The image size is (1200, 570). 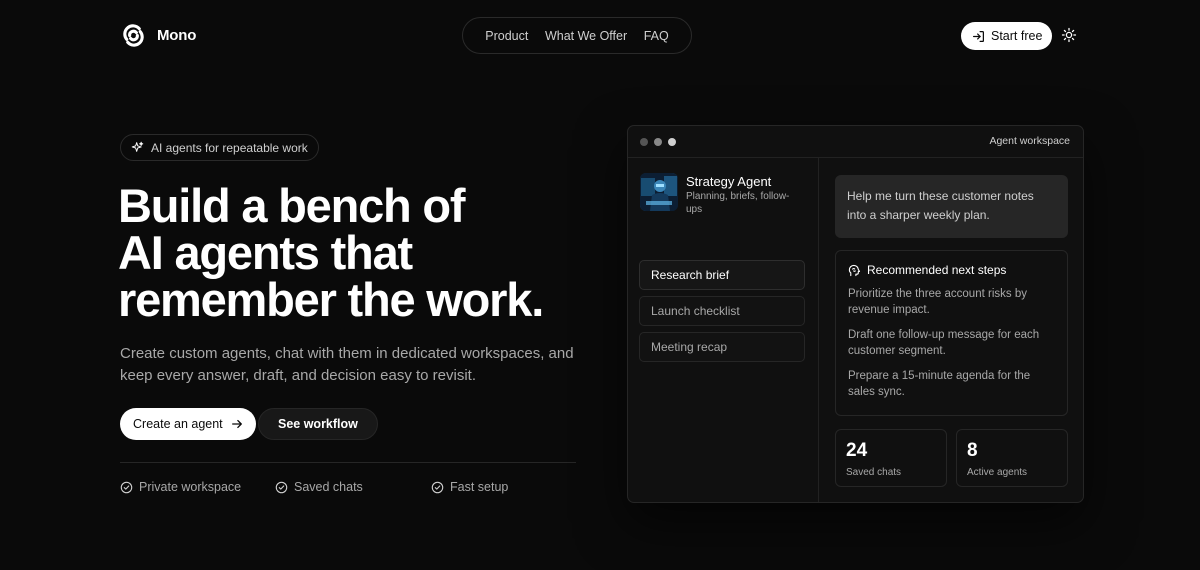 I want to click on hero-title-line-3: remember the work., so click(x=331, y=299).